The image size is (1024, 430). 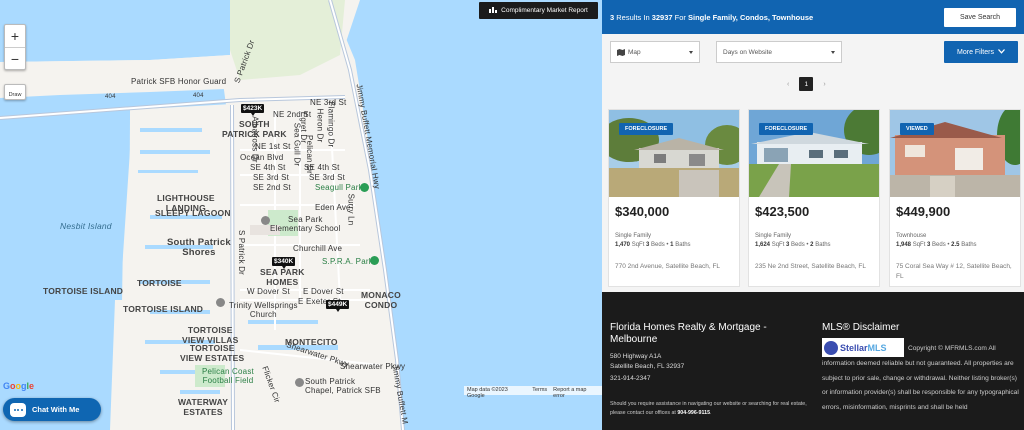 What do you see at coordinates (15, 58) in the screenshot?
I see `zoom-out-button: −` at bounding box center [15, 58].